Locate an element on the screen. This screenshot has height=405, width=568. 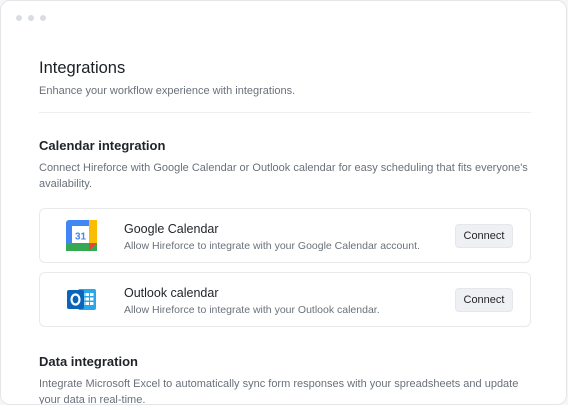
outlook-calendar-icon is located at coordinates (81, 299).